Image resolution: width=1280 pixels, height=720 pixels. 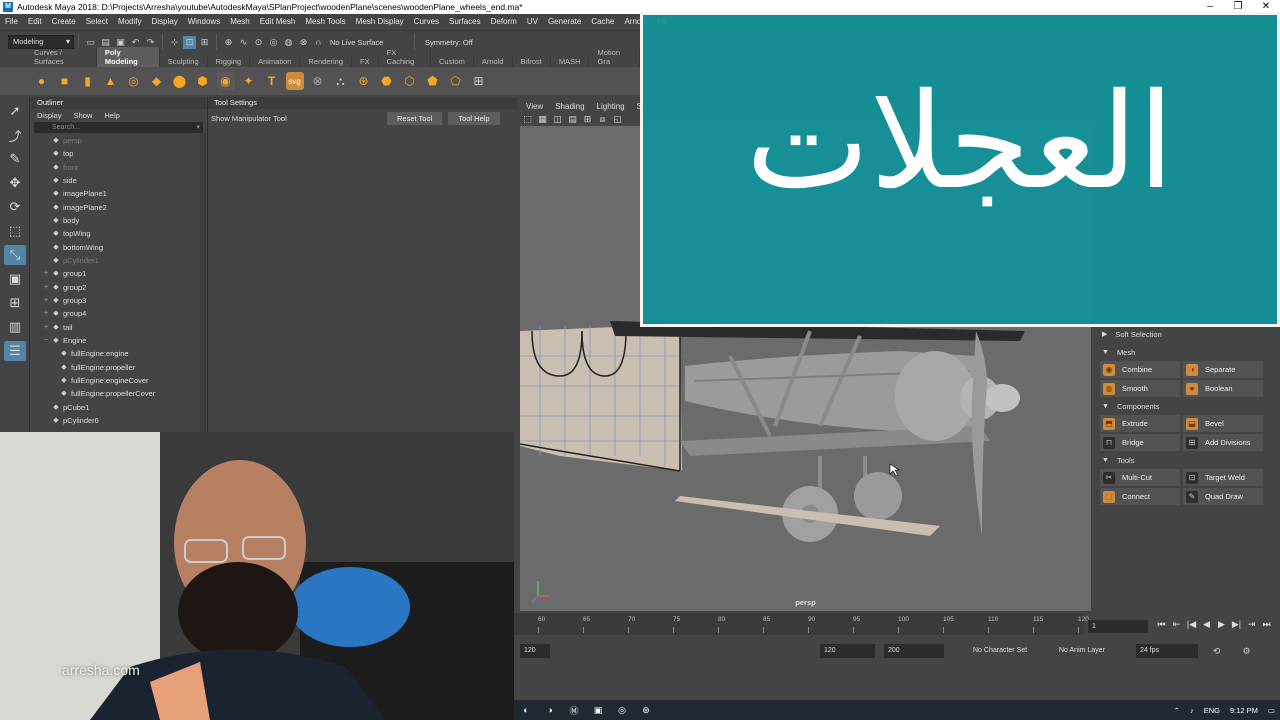 I want to click on current-frame-field: 1, so click(x=1118, y=626).